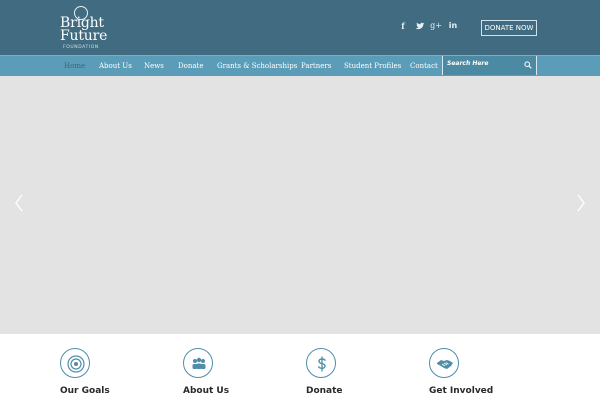 This screenshot has height=400, width=600. What do you see at coordinates (581, 203) in the screenshot?
I see `chevron-right-icon` at bounding box center [581, 203].